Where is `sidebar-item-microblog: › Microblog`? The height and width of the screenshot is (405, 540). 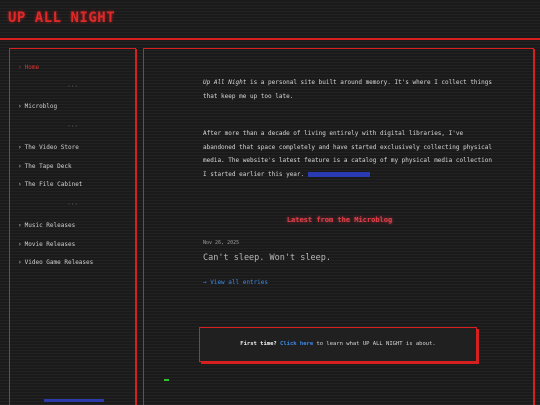 sidebar-item-microblog: › Microblog is located at coordinates (37, 106).